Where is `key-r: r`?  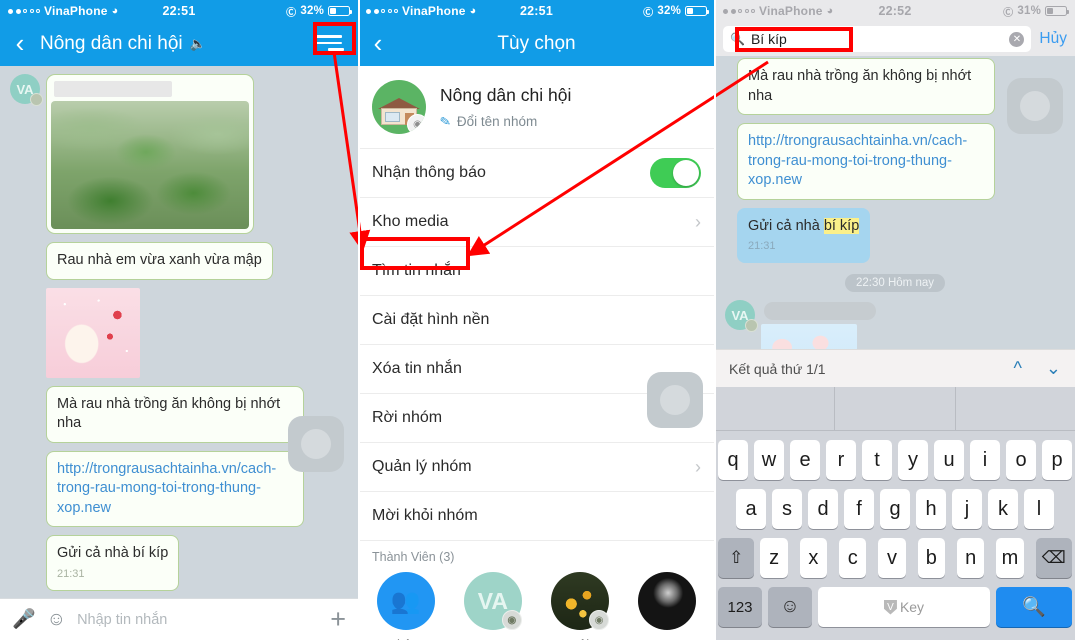 key-r: r is located at coordinates (841, 460).